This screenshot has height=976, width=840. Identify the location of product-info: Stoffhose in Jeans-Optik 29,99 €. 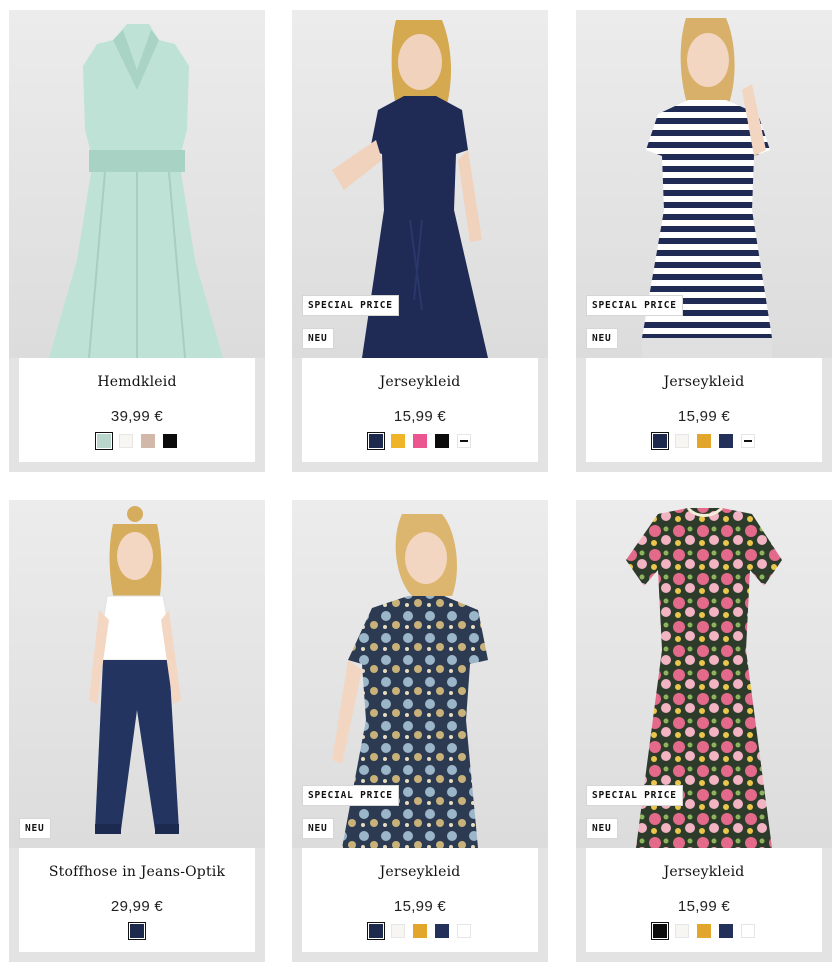
(137, 900).